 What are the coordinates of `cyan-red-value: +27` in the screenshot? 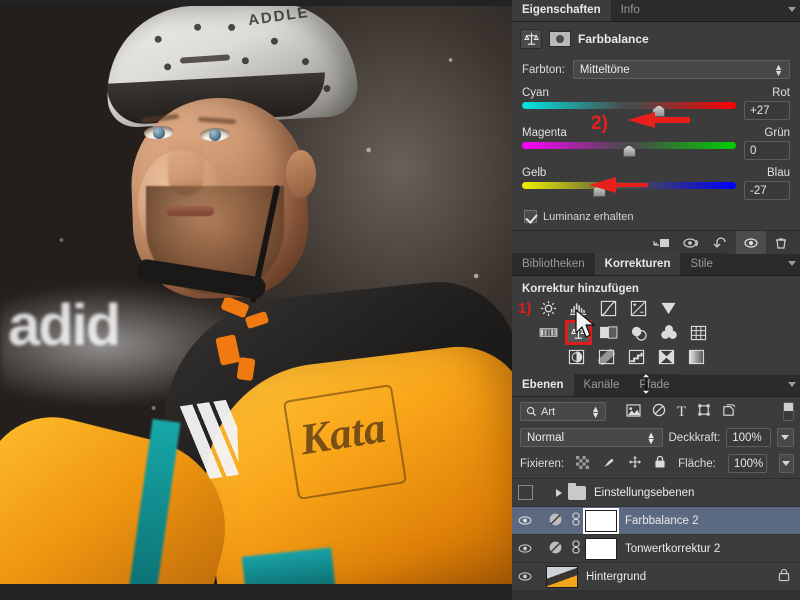 It's located at (767, 110).